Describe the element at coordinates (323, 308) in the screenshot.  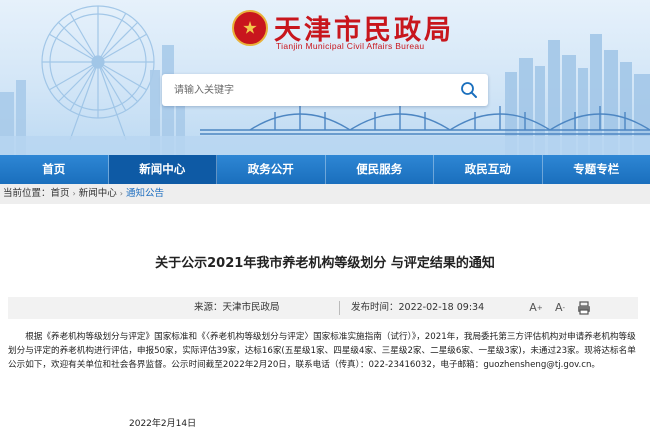
I see `article-meta-bar: 来源：天津市民政局 发布时间：2022-02-18 09:34 A + A-` at that location.